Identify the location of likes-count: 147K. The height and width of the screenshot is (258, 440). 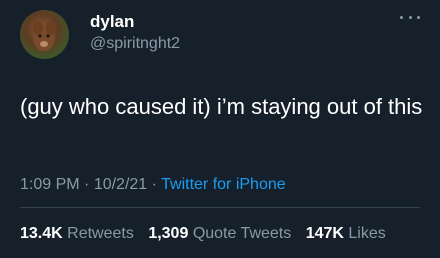
(324, 233).